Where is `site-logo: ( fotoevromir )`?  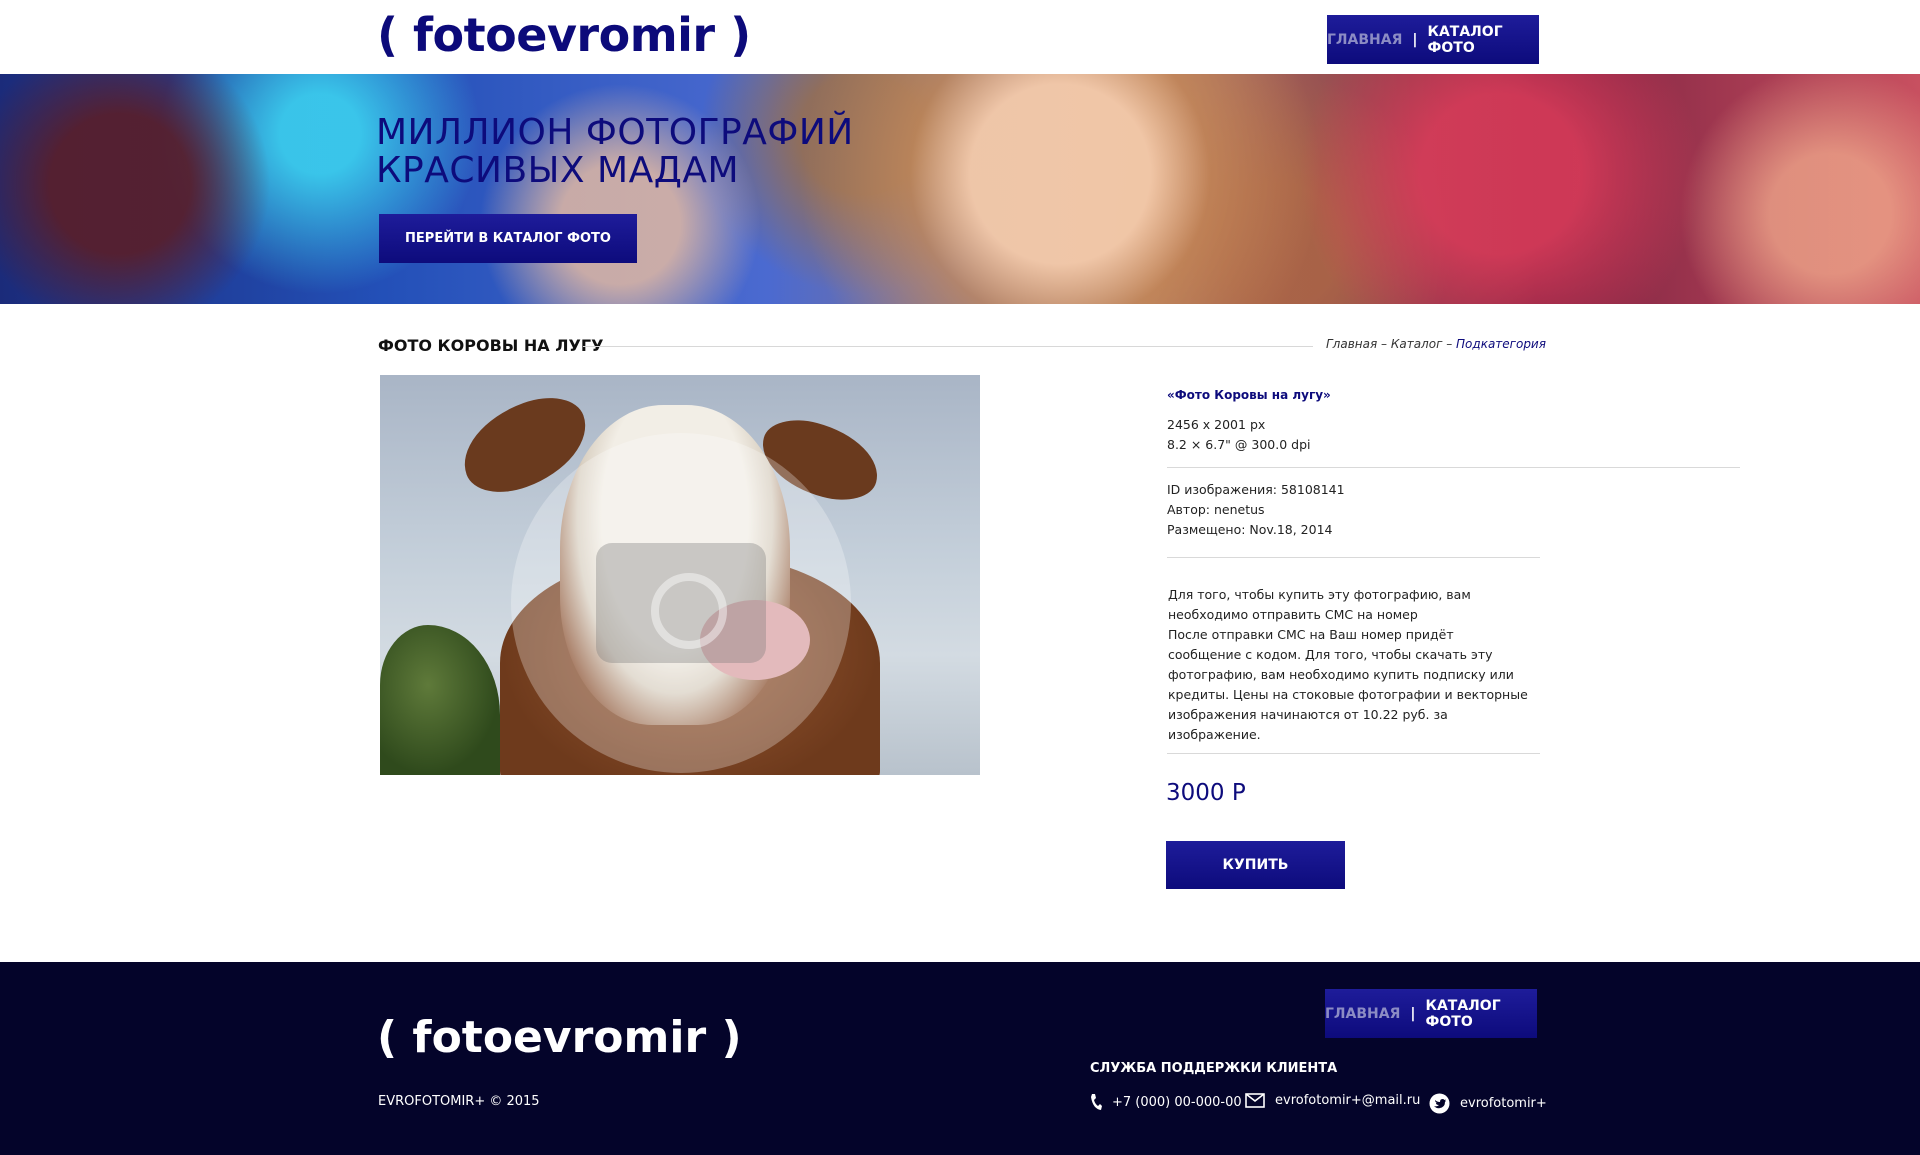
site-logo: ( fotoevromir ) is located at coordinates (564, 35).